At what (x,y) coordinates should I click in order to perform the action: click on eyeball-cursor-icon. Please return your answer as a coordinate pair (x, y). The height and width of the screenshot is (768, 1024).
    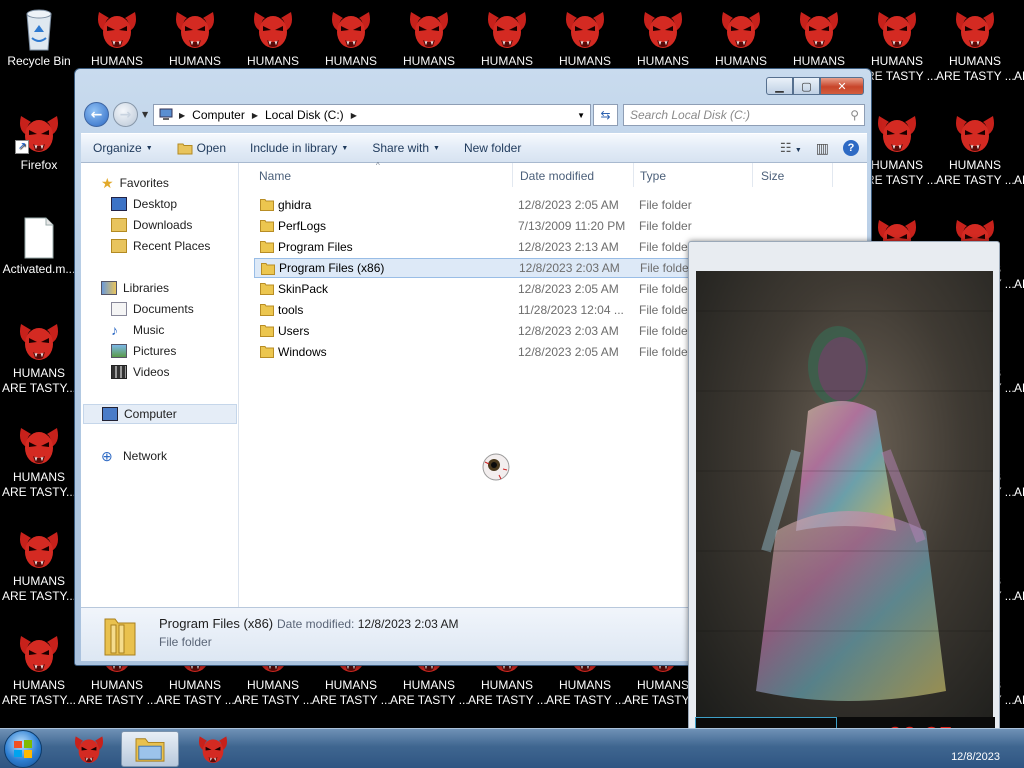
    Looking at the image, I should click on (496, 467).